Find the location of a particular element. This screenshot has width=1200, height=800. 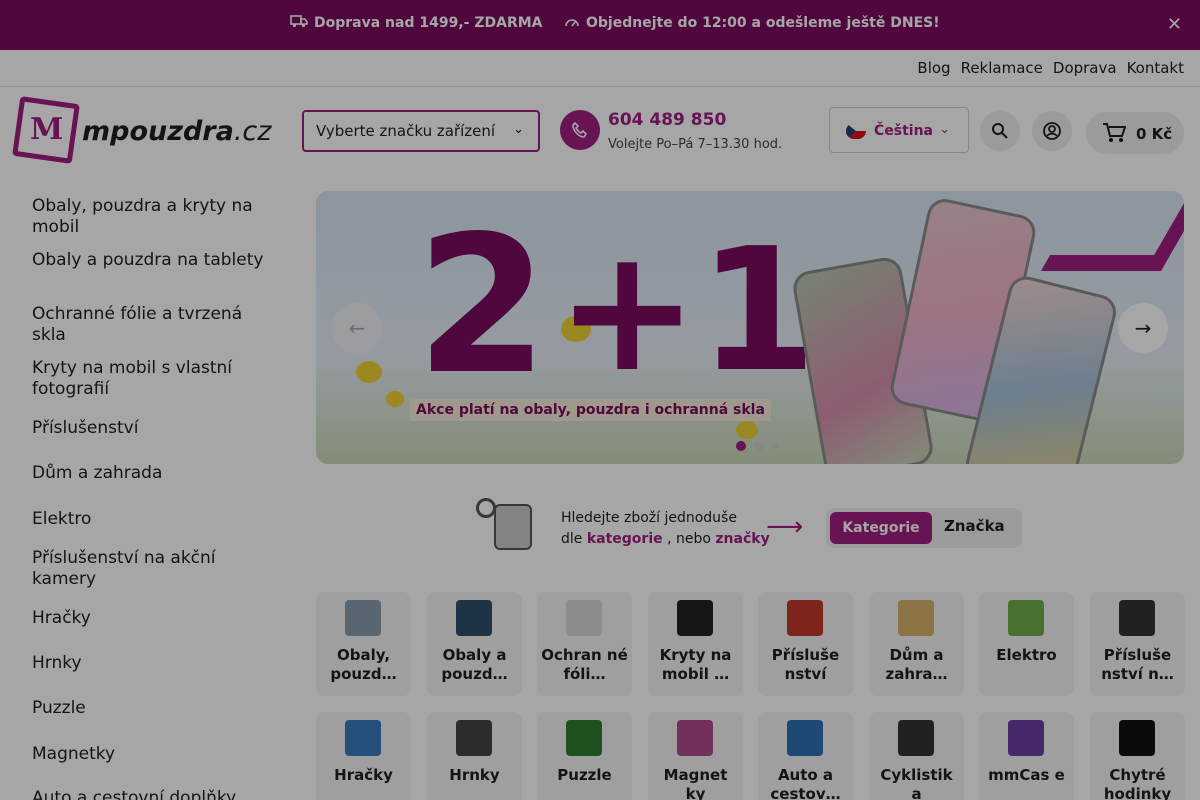

sidebar-item-puzzle: Puzzle is located at coordinates (150, 708).